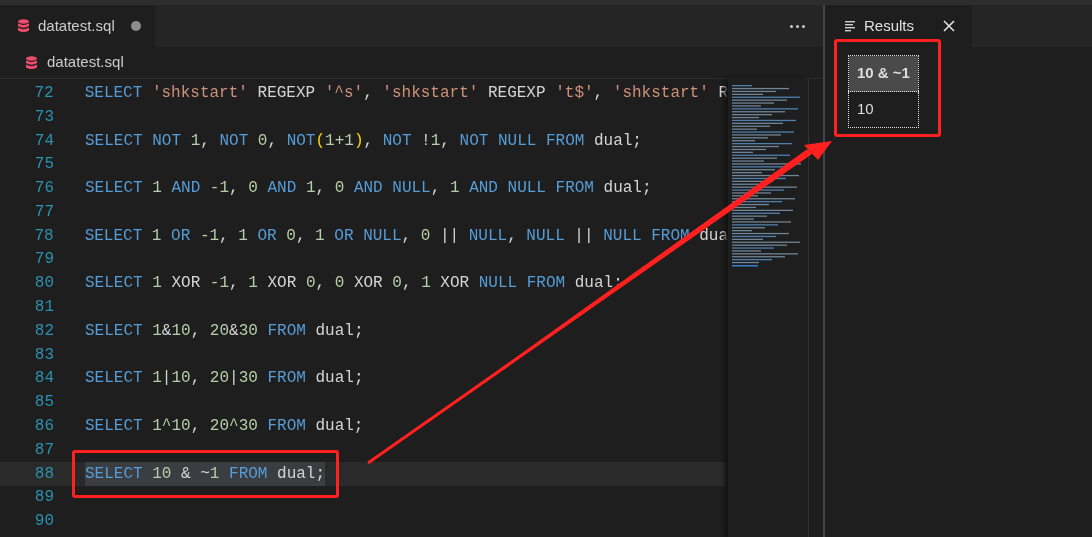 This screenshot has height=537, width=1092. What do you see at coordinates (43, 141) in the screenshot?
I see `line-number: 74` at bounding box center [43, 141].